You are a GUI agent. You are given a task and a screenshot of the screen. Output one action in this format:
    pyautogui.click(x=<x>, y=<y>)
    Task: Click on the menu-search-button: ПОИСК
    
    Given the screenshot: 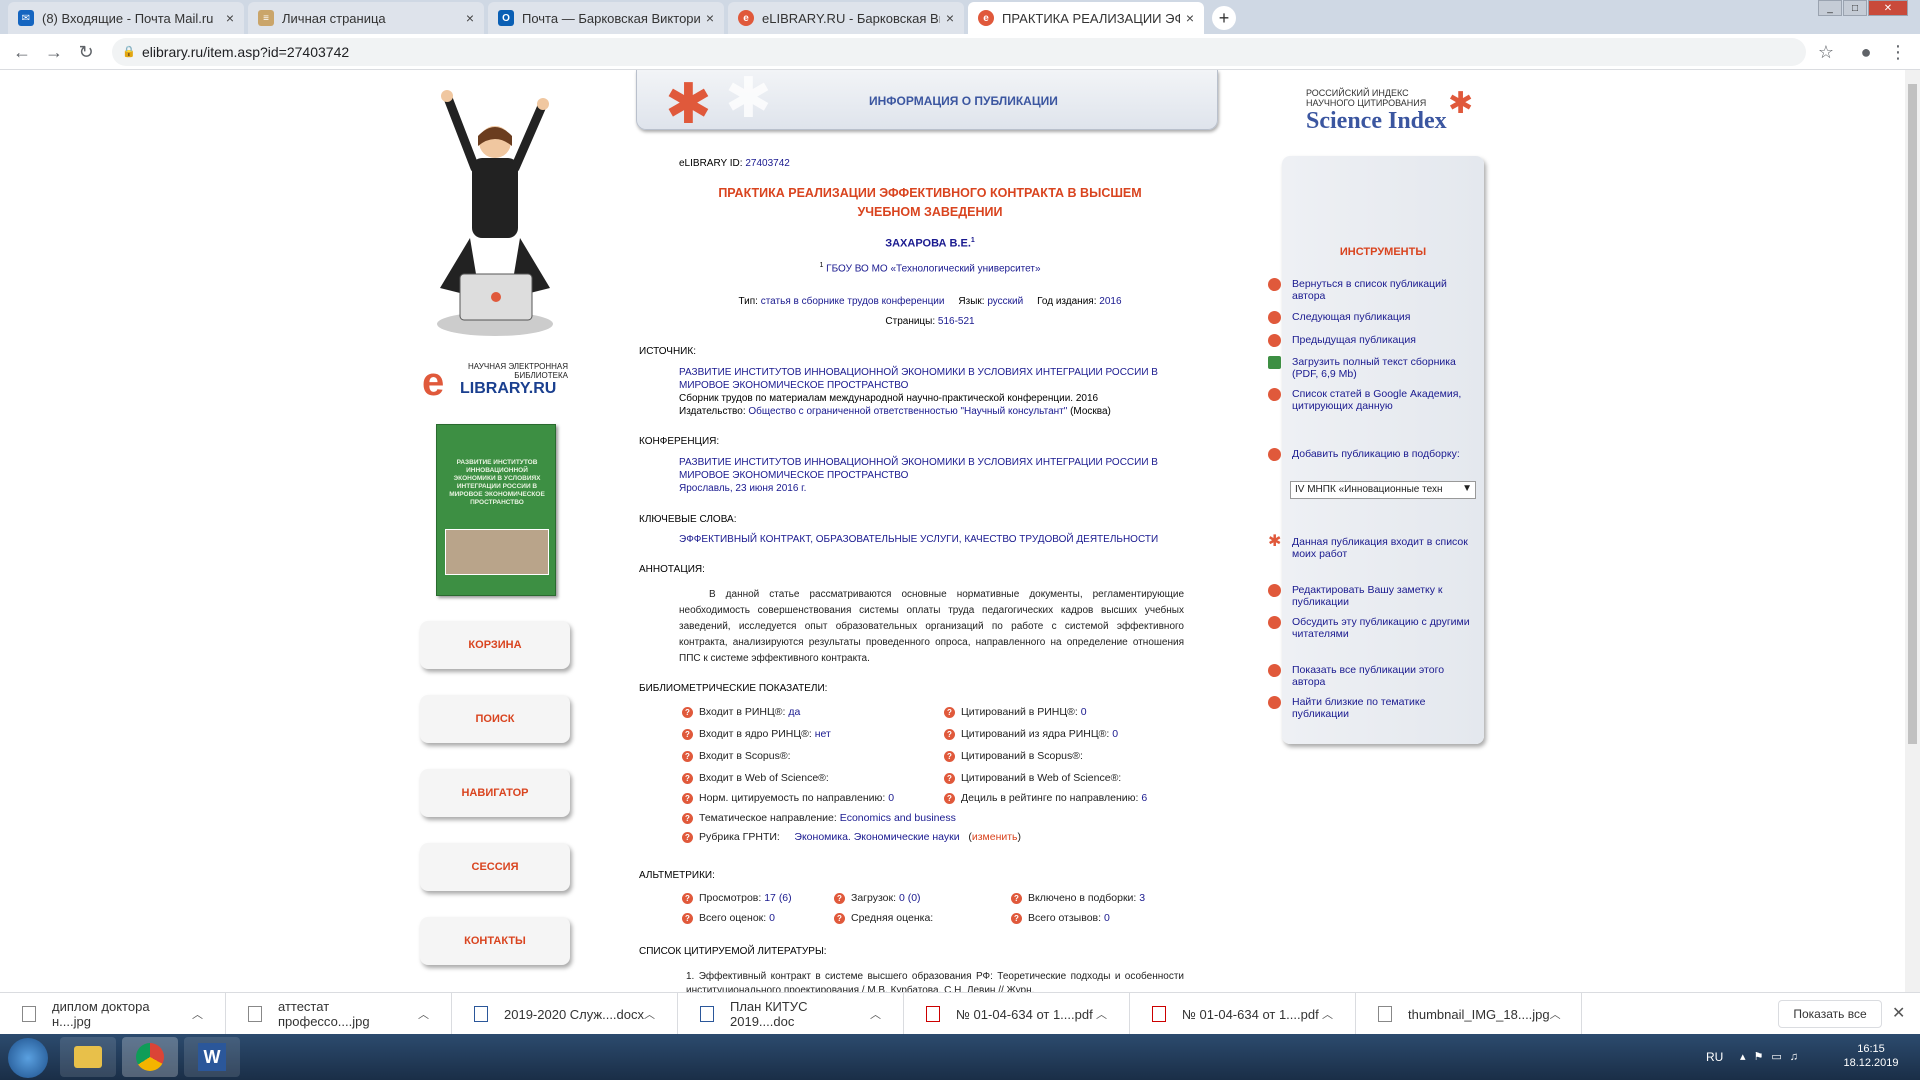 What is the action you would take?
    pyautogui.click(x=495, y=719)
    